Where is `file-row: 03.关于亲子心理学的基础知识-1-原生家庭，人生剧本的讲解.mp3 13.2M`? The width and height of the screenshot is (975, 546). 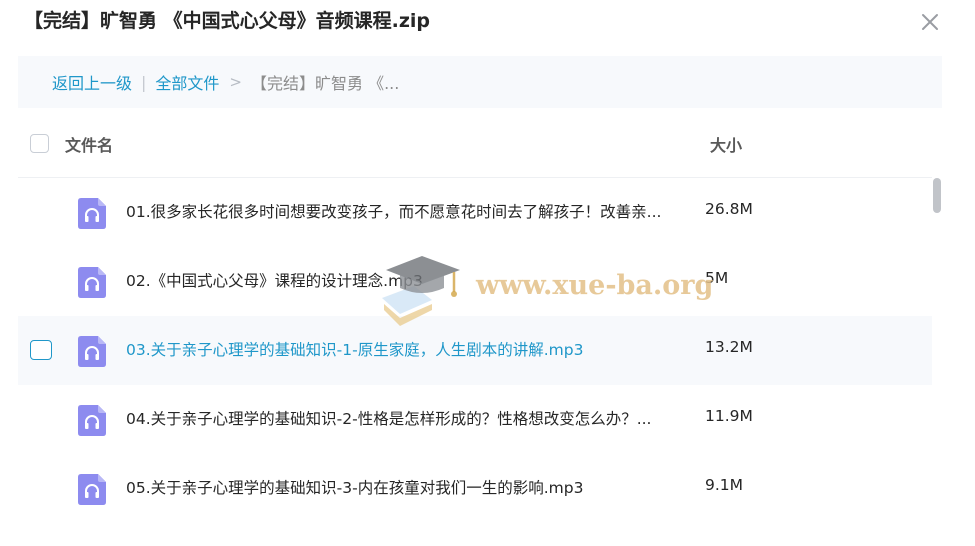
file-row: 03.关于亲子心理学的基础知识-1-原生家庭，人生剧本的讲解.mp3 13.2M is located at coordinates (475, 350).